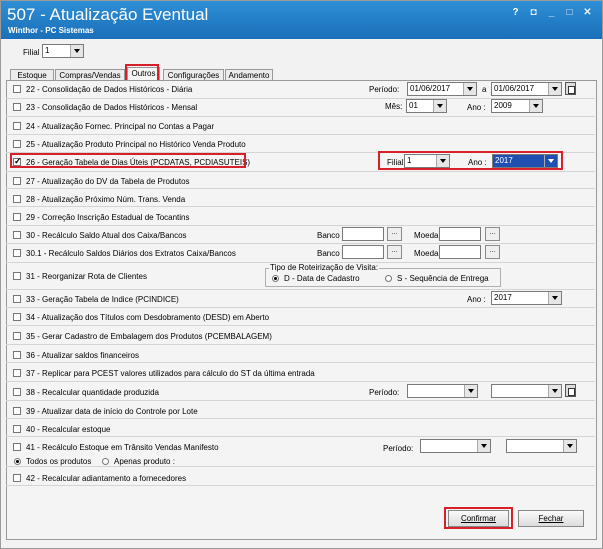 Image resolution: width=603 pixels, height=549 pixels. Describe the element at coordinates (551, 518) in the screenshot. I see `fechar-button: Fechar` at that location.